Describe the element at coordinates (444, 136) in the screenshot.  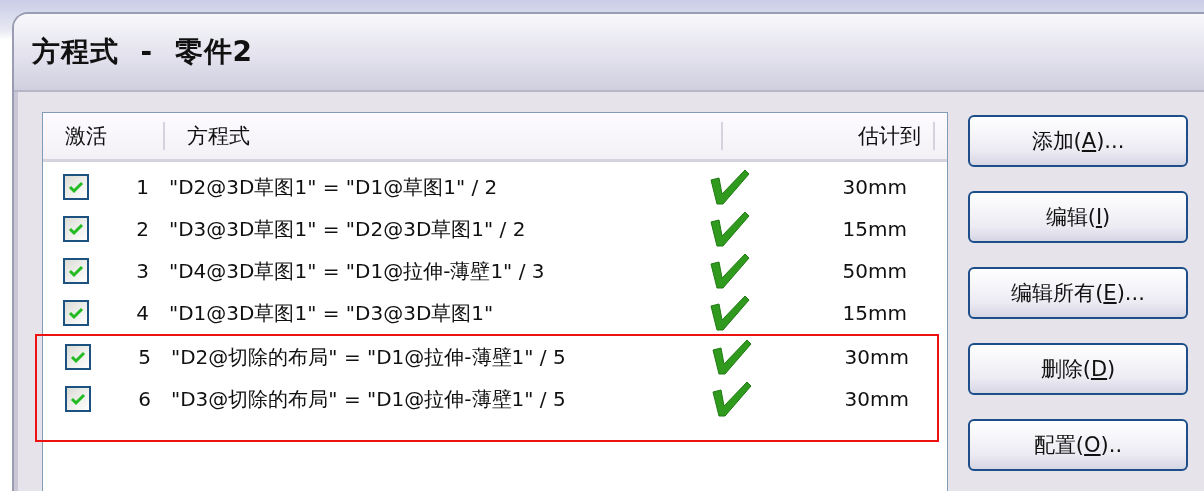
I see `column-header: 方程式` at that location.